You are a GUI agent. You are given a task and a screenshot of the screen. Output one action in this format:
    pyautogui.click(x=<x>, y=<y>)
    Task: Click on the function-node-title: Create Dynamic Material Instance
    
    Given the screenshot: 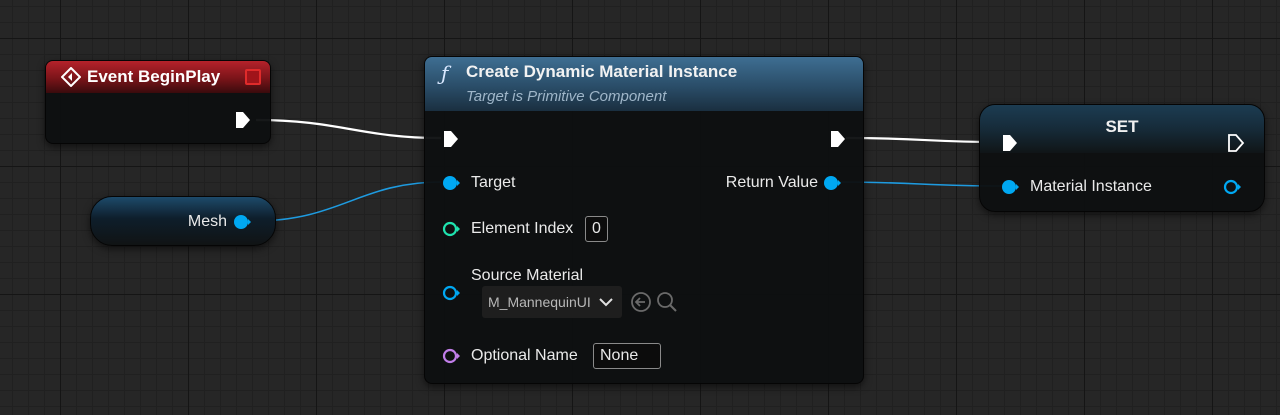 What is the action you would take?
    pyautogui.click(x=602, y=71)
    